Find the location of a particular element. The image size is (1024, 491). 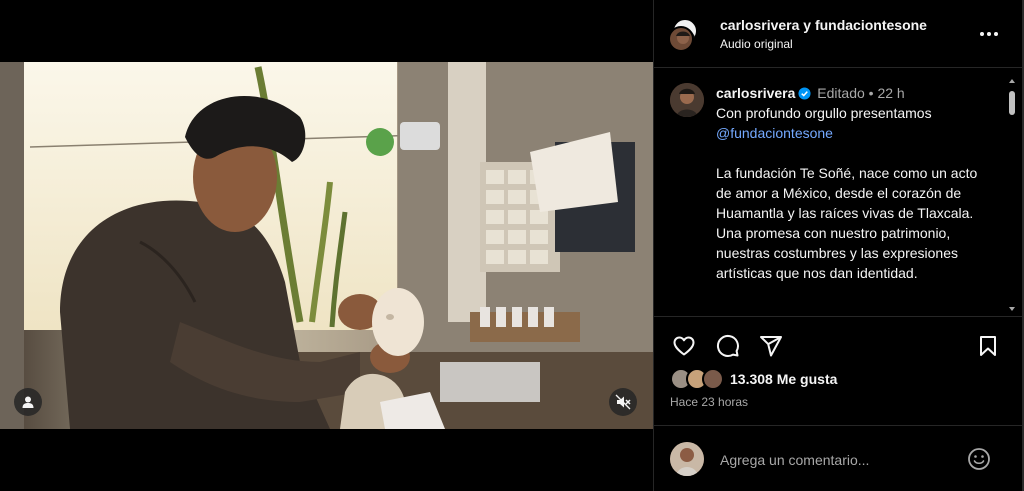

comment-input is located at coordinates (835, 460).